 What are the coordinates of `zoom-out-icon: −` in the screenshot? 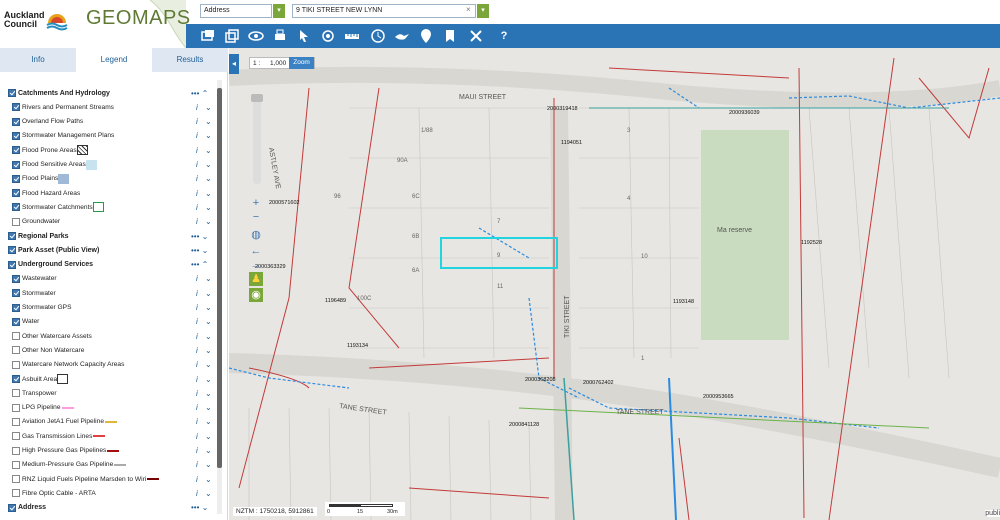 It's located at (256, 217).